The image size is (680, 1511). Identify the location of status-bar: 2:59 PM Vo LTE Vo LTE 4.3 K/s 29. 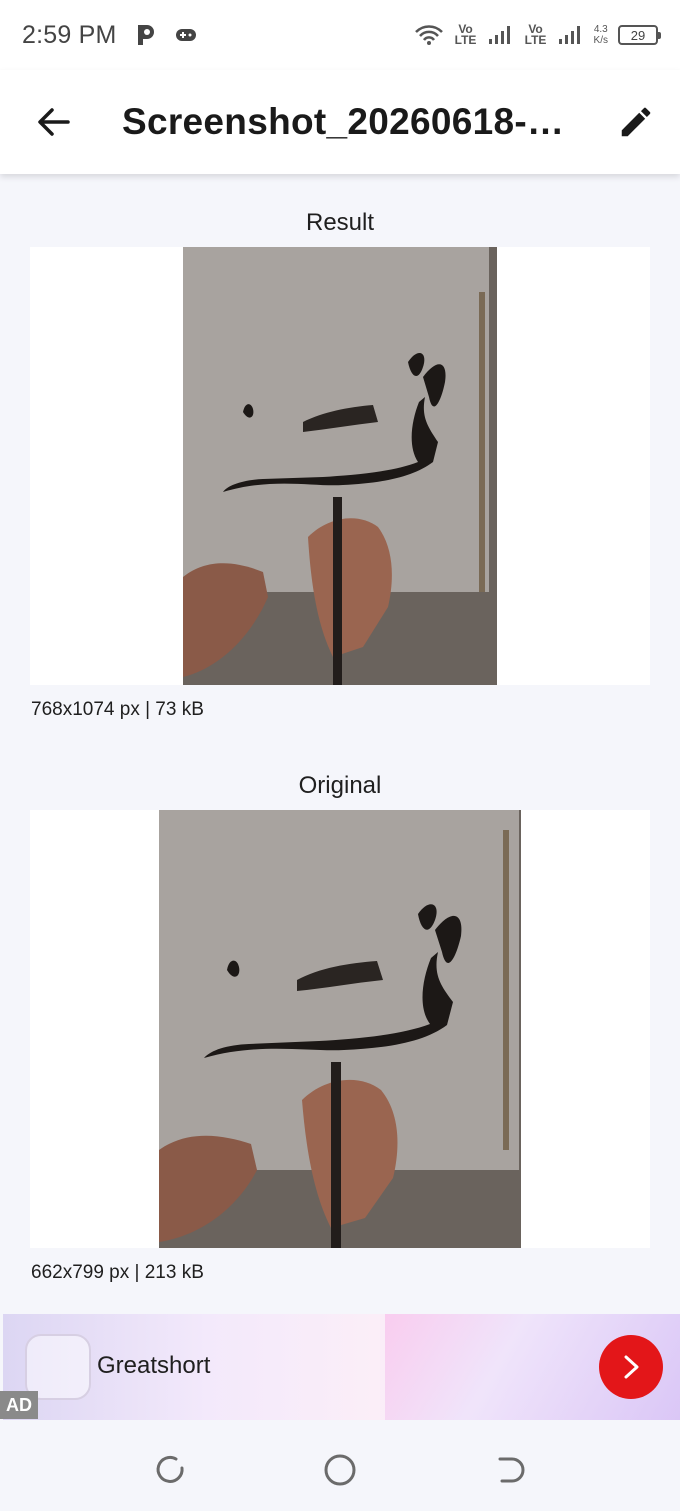
(340, 35).